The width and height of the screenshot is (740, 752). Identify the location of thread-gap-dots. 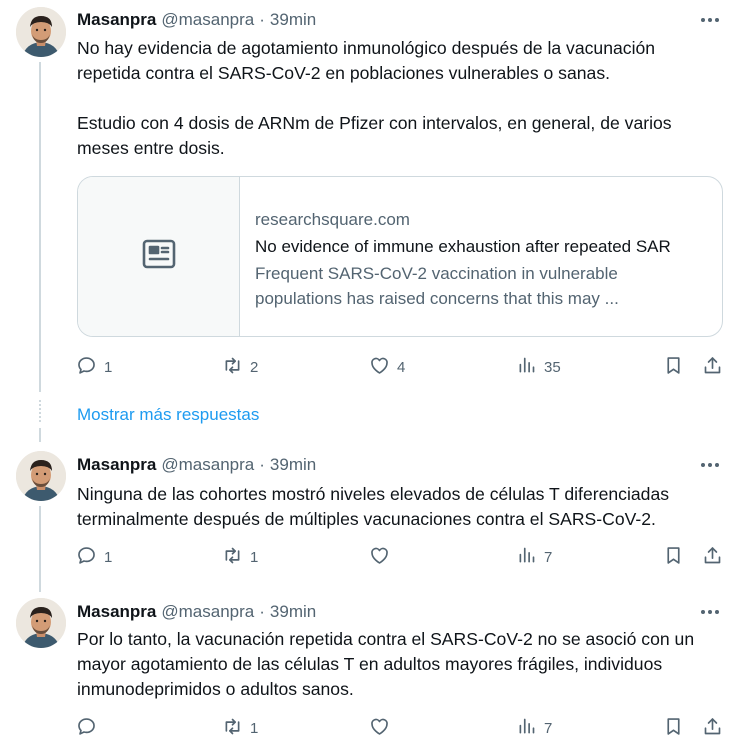
(40, 411).